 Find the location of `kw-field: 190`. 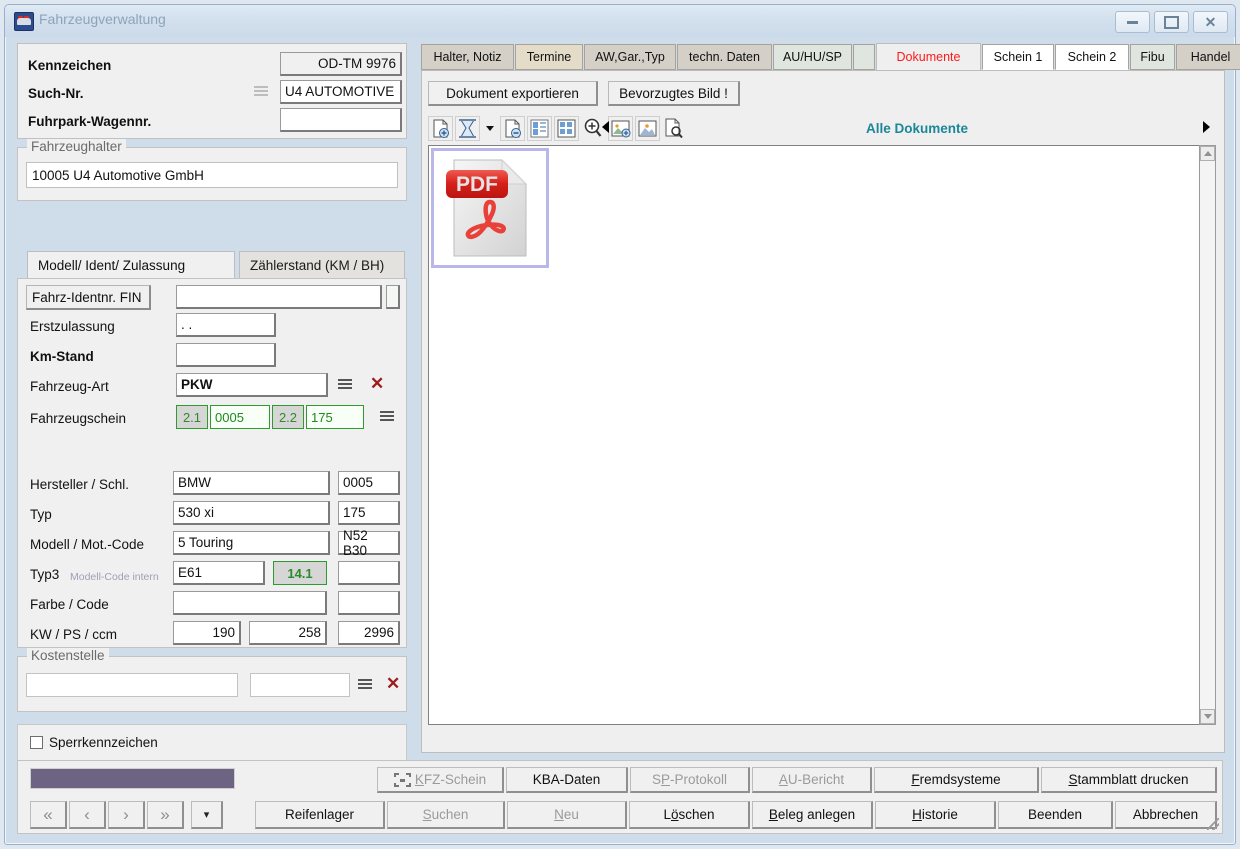

kw-field: 190 is located at coordinates (207, 633).